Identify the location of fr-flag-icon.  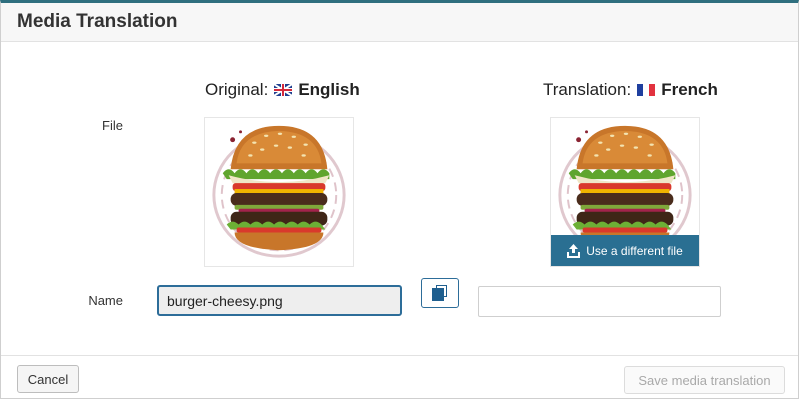
(646, 90).